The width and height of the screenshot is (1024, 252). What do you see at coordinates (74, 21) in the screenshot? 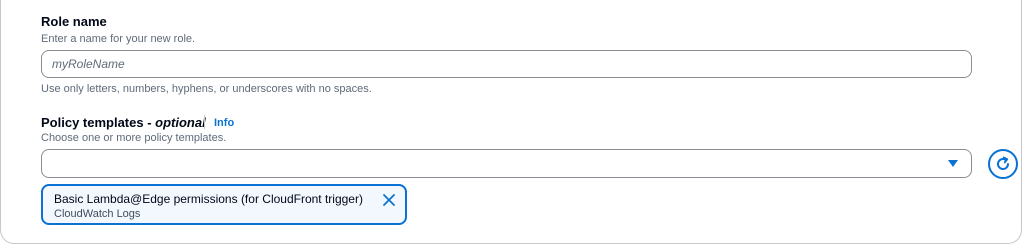
I see `role-name-label: Role name` at bounding box center [74, 21].